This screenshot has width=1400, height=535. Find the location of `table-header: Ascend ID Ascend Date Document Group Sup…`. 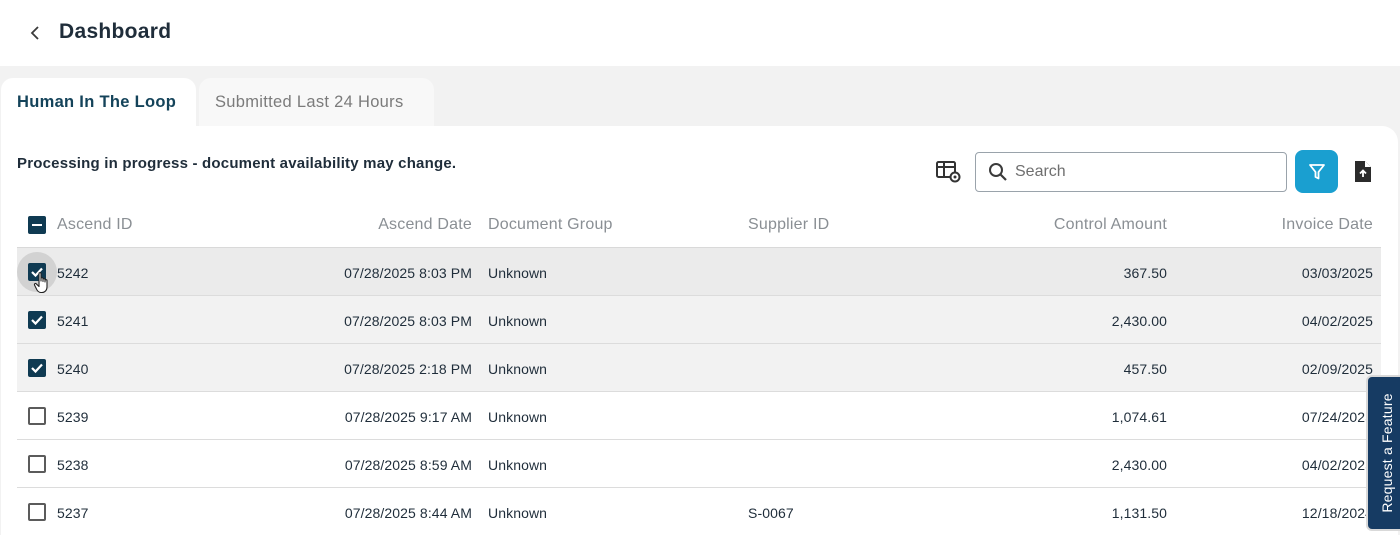

table-header: Ascend ID Ascend Date Document Group Sup… is located at coordinates (699, 224).